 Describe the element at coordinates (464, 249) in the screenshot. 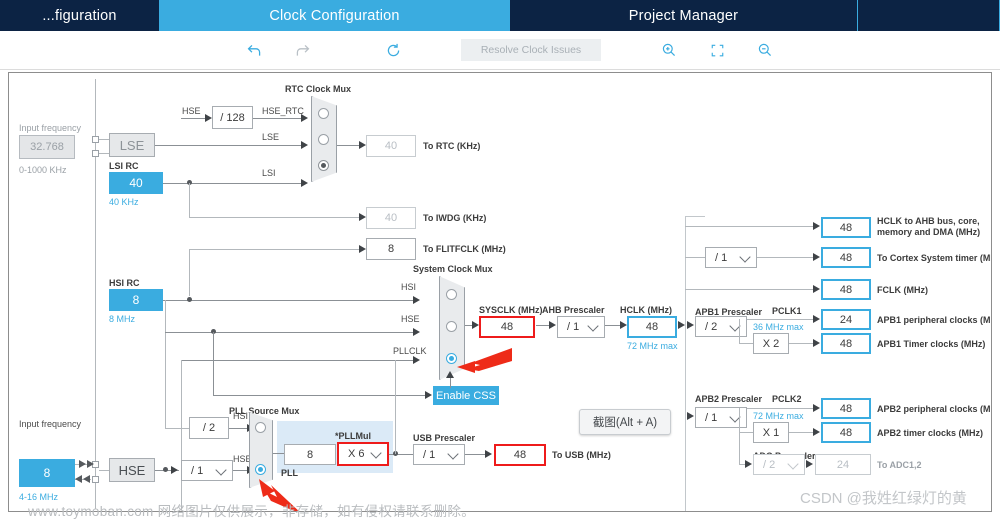

I see `to-flitfclk-label: To FLITFCLK (MHz)` at that location.